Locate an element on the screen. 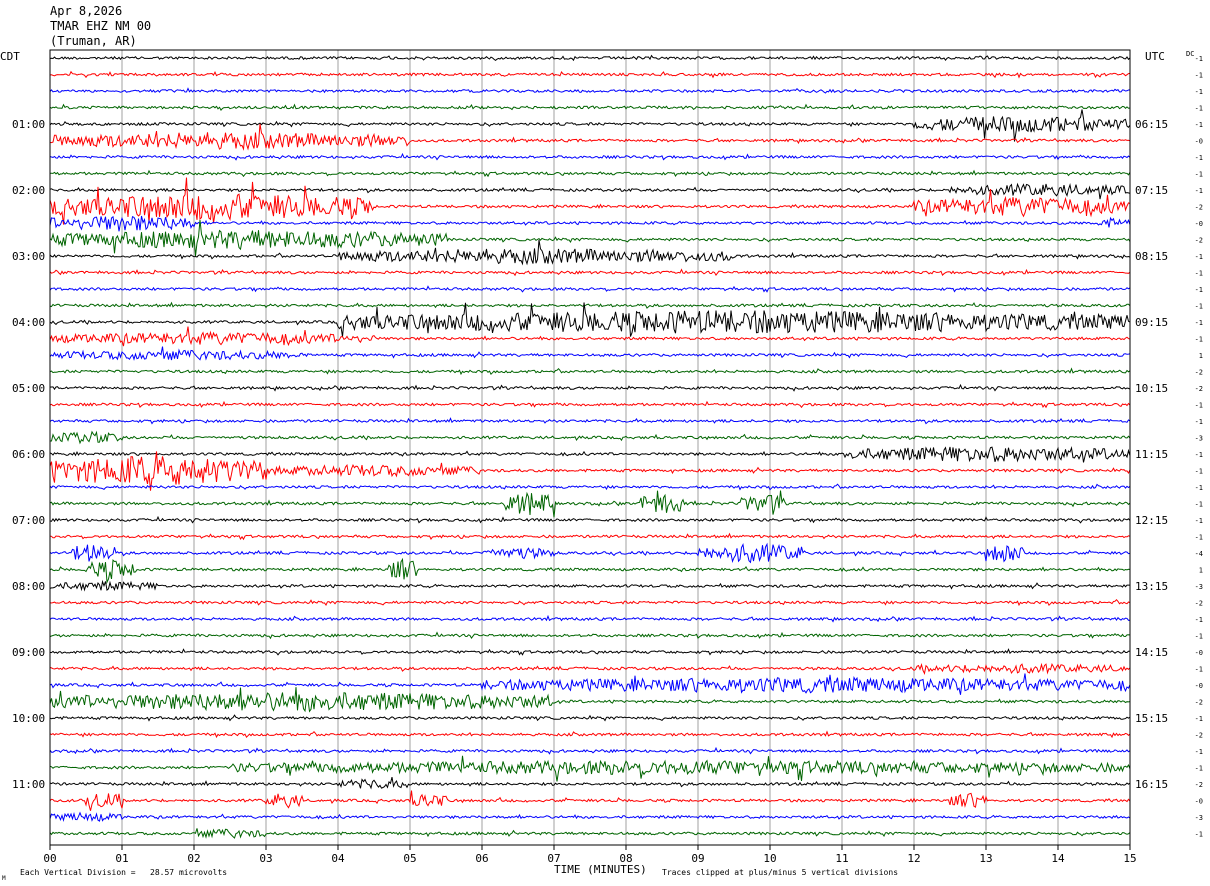 The height and width of the screenshot is (886, 1210). left-time-label: 10:00 is located at coordinates (28, 718).